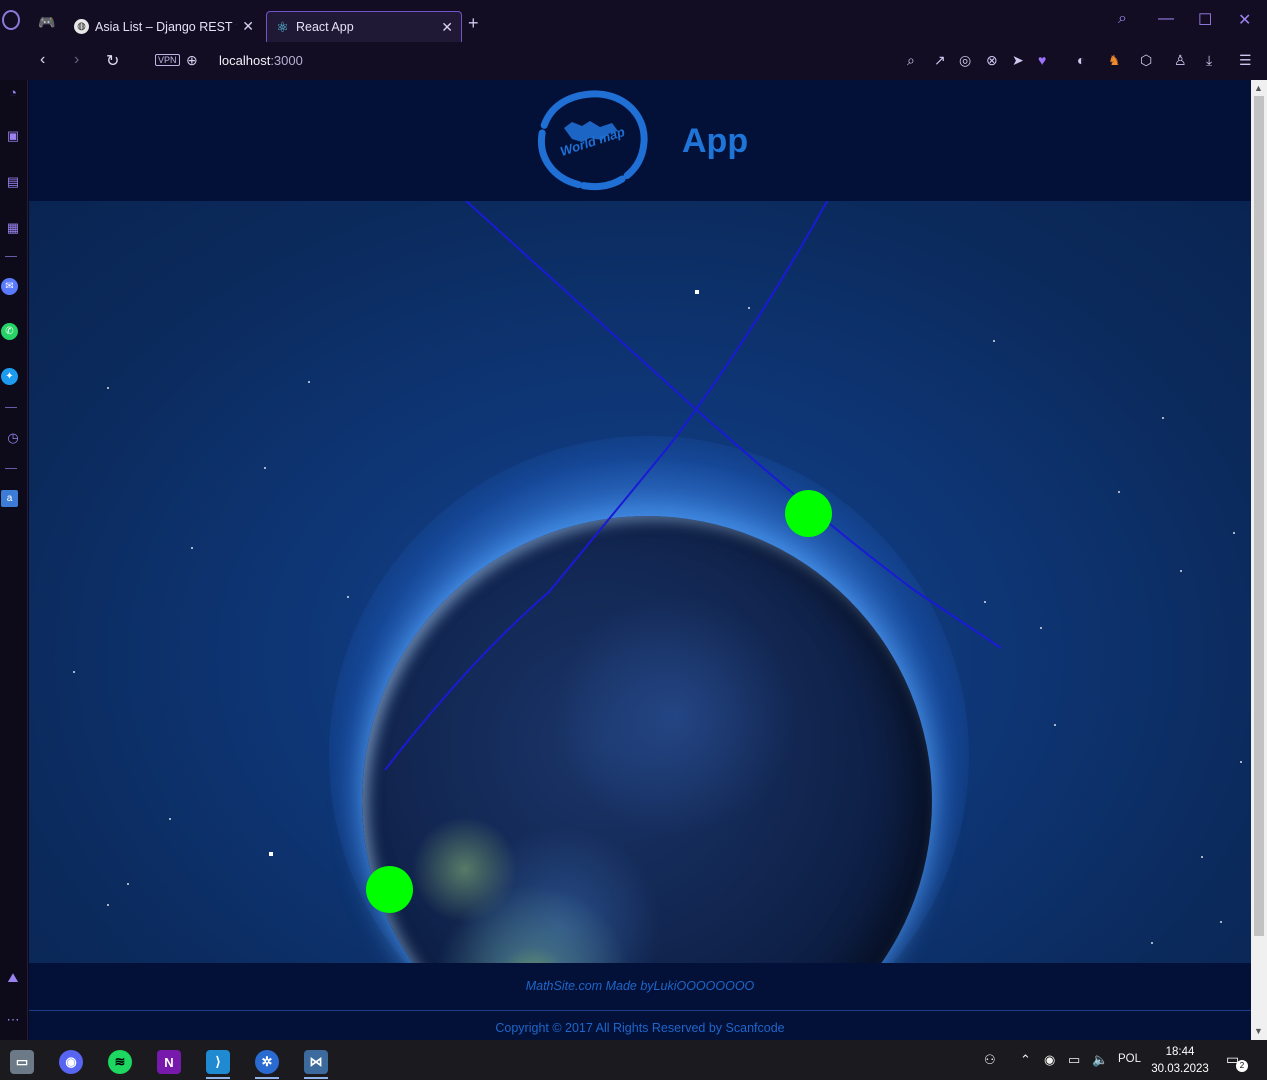  Describe the element at coordinates (13, 92) in the screenshot. I see `speed-dial-icon: ◔` at that location.